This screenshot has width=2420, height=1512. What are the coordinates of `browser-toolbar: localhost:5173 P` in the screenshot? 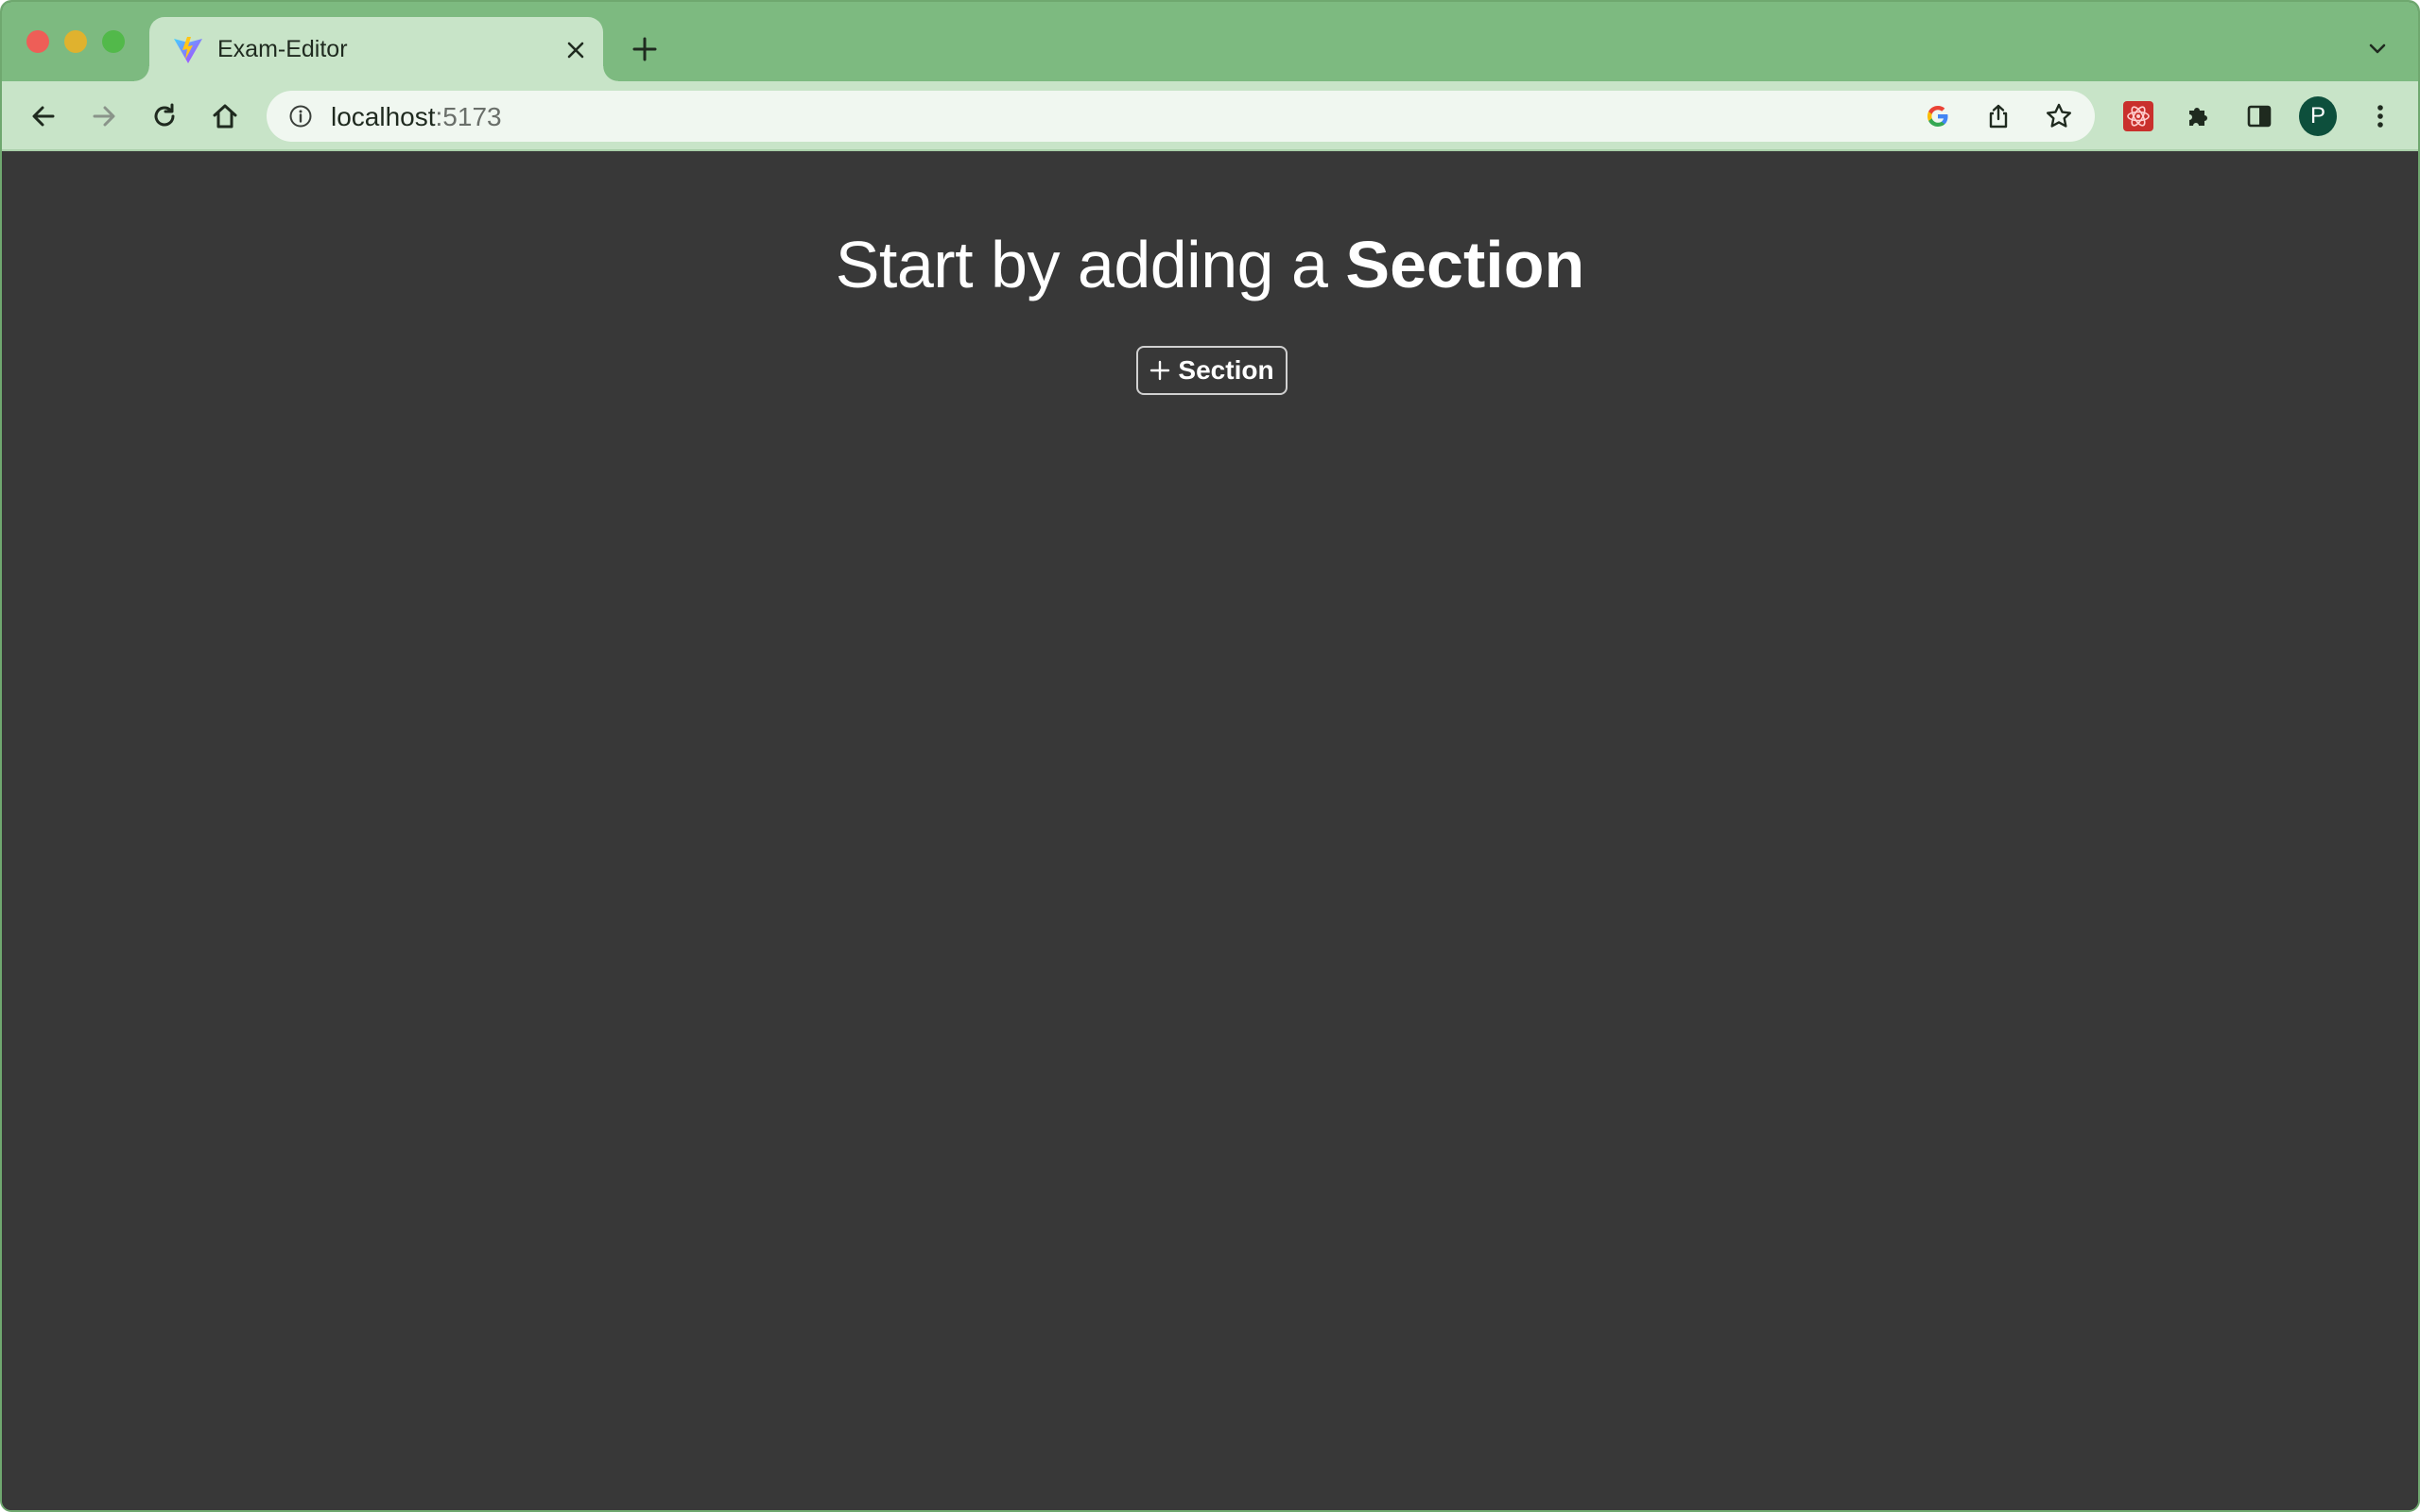 It's located at (1210, 116).